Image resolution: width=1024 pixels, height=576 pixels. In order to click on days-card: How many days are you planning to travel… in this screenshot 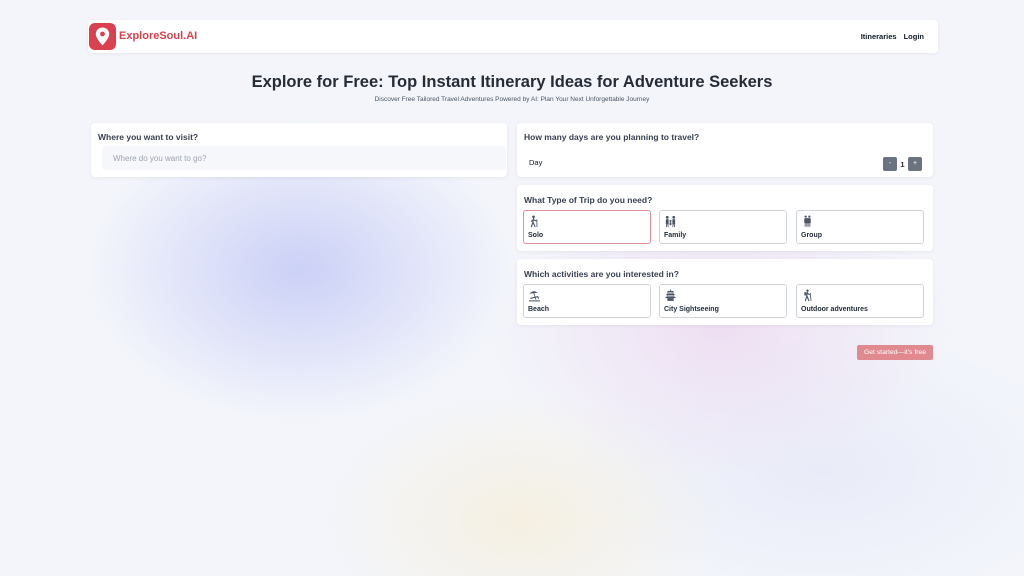, I will do `click(725, 150)`.